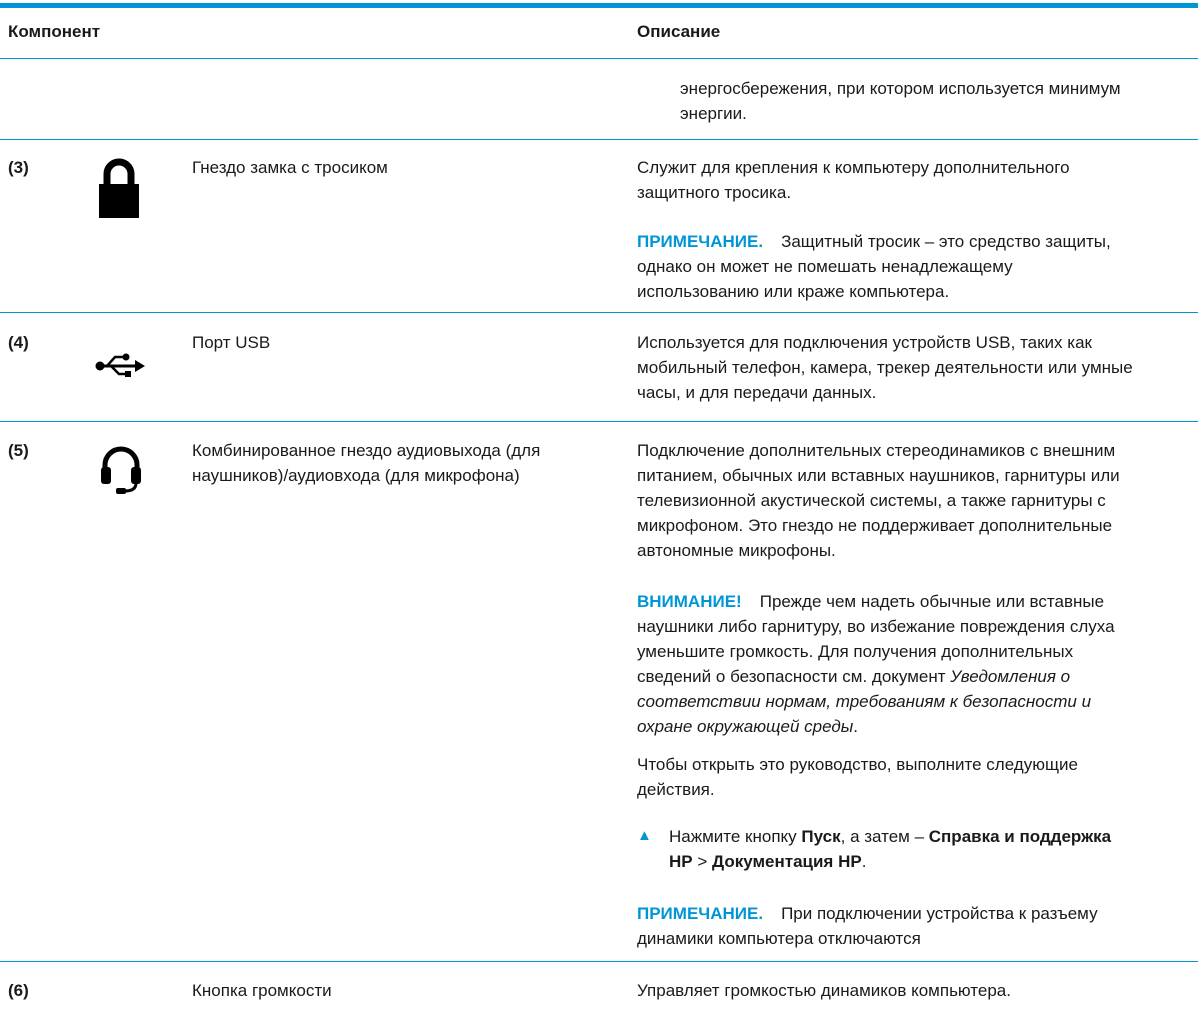  I want to click on row-3-number: (3), so click(18, 167).